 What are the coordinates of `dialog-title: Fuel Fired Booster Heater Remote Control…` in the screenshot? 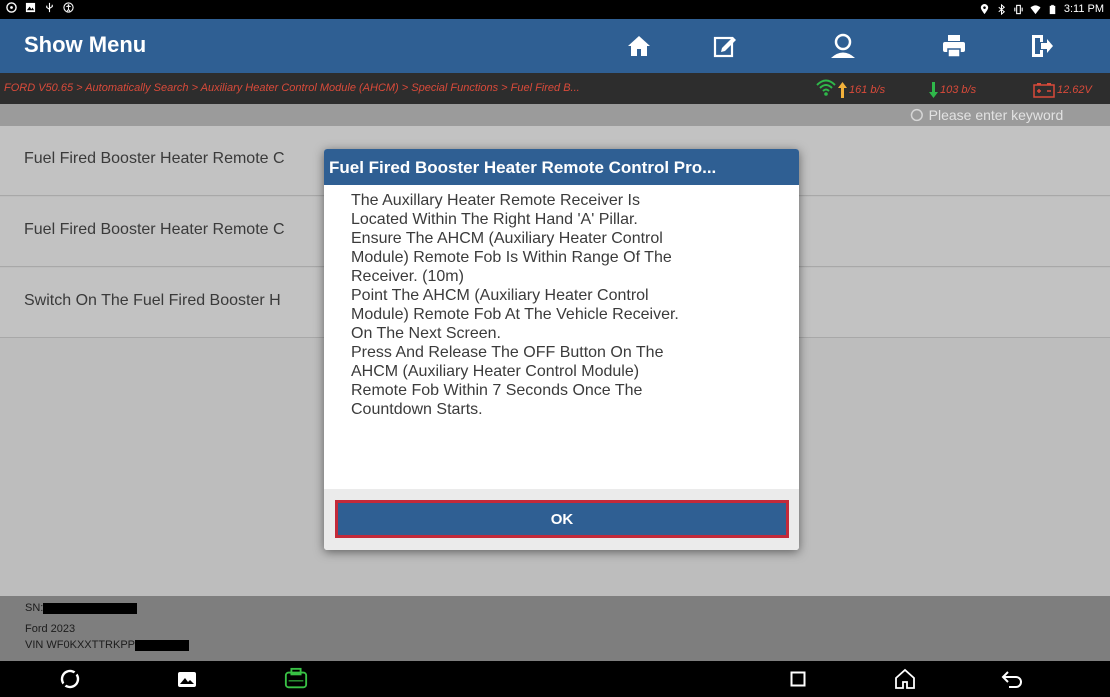 It's located at (561, 167).